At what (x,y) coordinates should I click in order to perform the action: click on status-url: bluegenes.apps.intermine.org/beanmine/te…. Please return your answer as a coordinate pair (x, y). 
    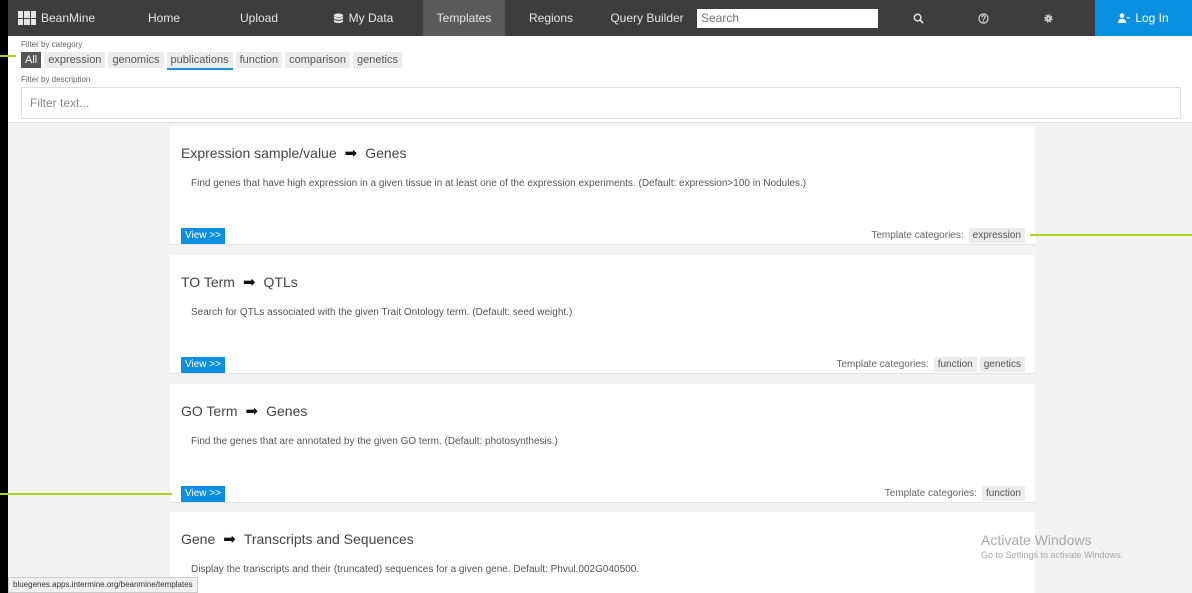
    Looking at the image, I should click on (103, 585).